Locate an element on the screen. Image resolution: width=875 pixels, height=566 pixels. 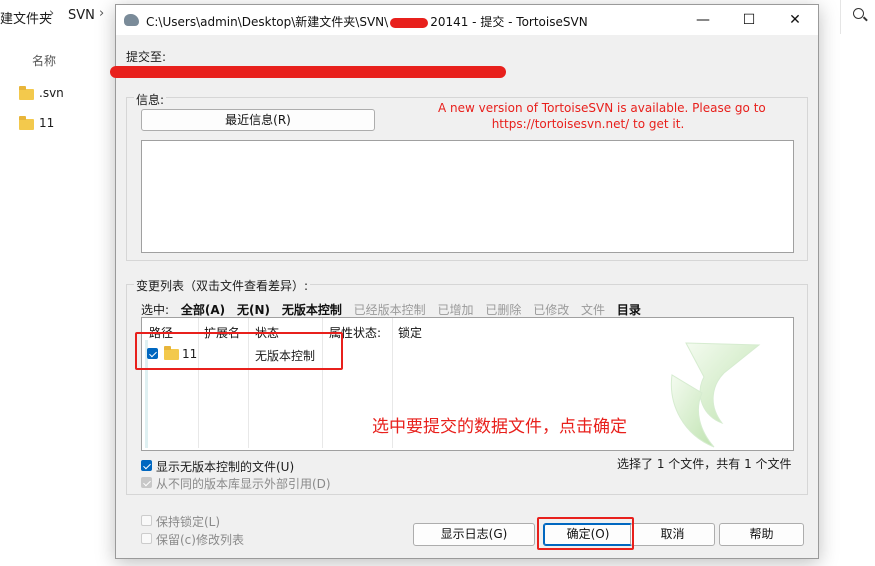
list-item: .svn is located at coordinates (64, 94).